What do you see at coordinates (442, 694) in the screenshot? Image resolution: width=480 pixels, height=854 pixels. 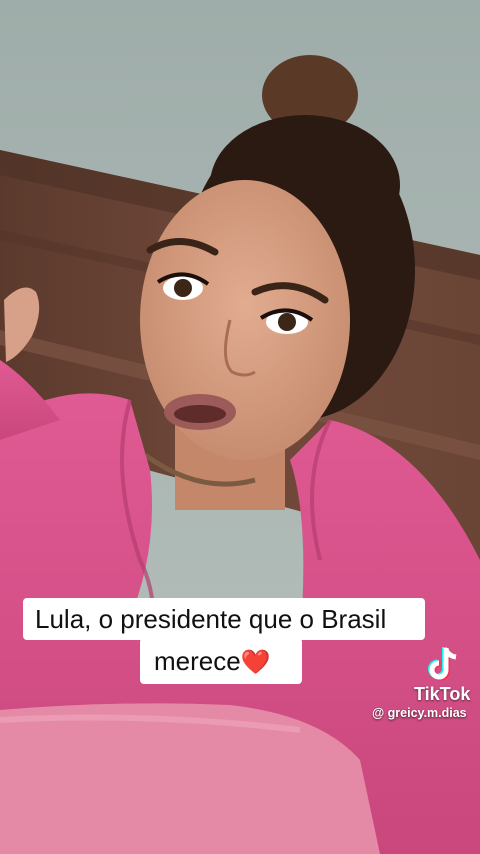 I see `tiktok-brand: TikTok` at bounding box center [442, 694].